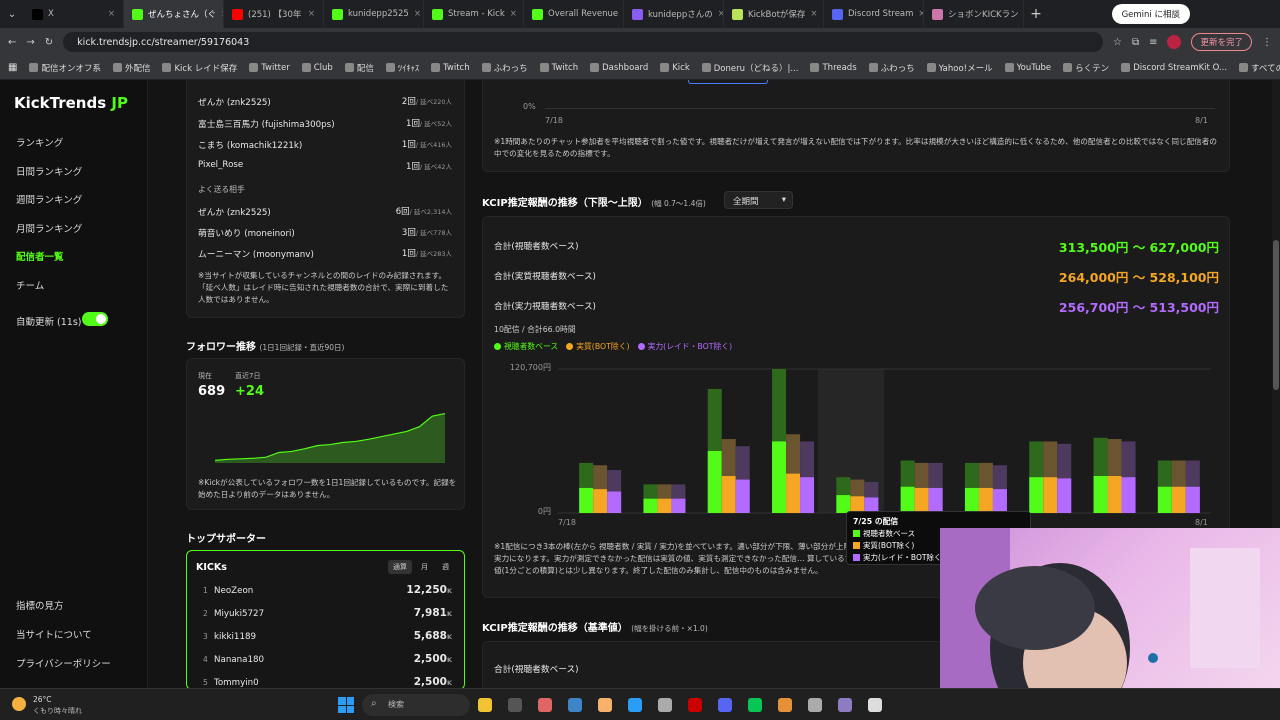 The height and width of the screenshot is (720, 1280). What do you see at coordinates (1259, 68) in the screenshot?
I see `bookmark-item: すべてのブックマーク` at bounding box center [1259, 68].